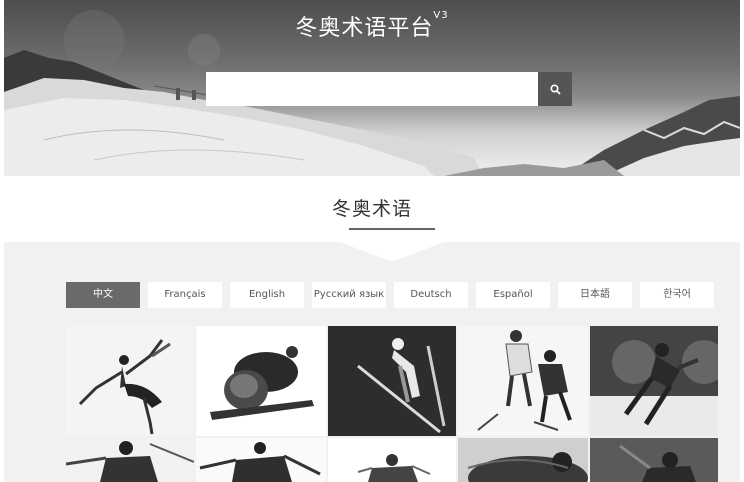 The width and height of the screenshot is (744, 482). I want to click on tab-japanese: 日本語, so click(595, 295).